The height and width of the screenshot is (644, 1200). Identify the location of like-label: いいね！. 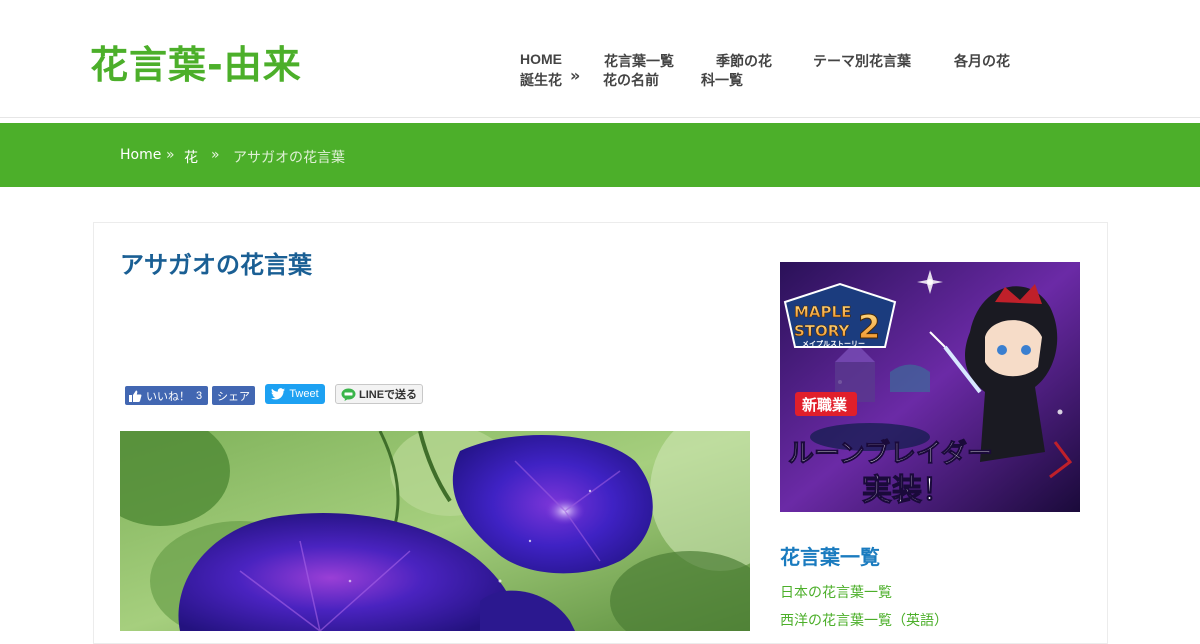
(168, 396).